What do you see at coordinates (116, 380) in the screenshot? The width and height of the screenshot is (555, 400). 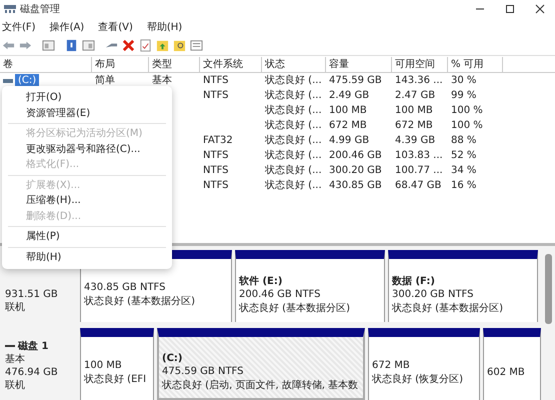 I see `partition-status: 状态良好 (EFI` at bounding box center [116, 380].